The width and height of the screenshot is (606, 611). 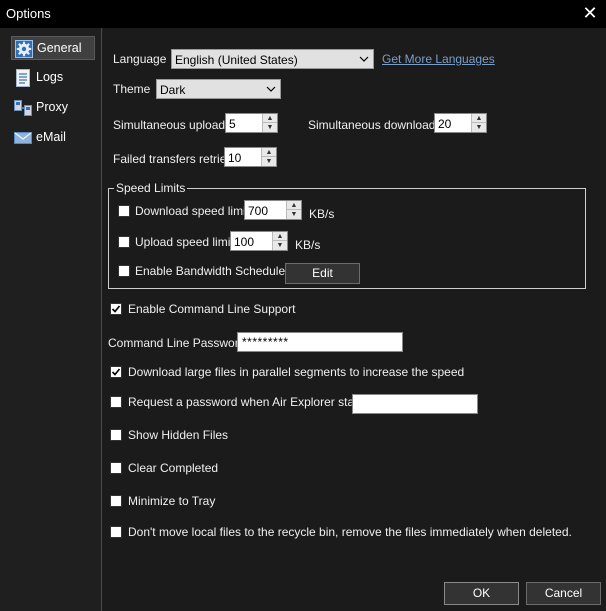 I want to click on sidebar-item-label: General, so click(x=59, y=48).